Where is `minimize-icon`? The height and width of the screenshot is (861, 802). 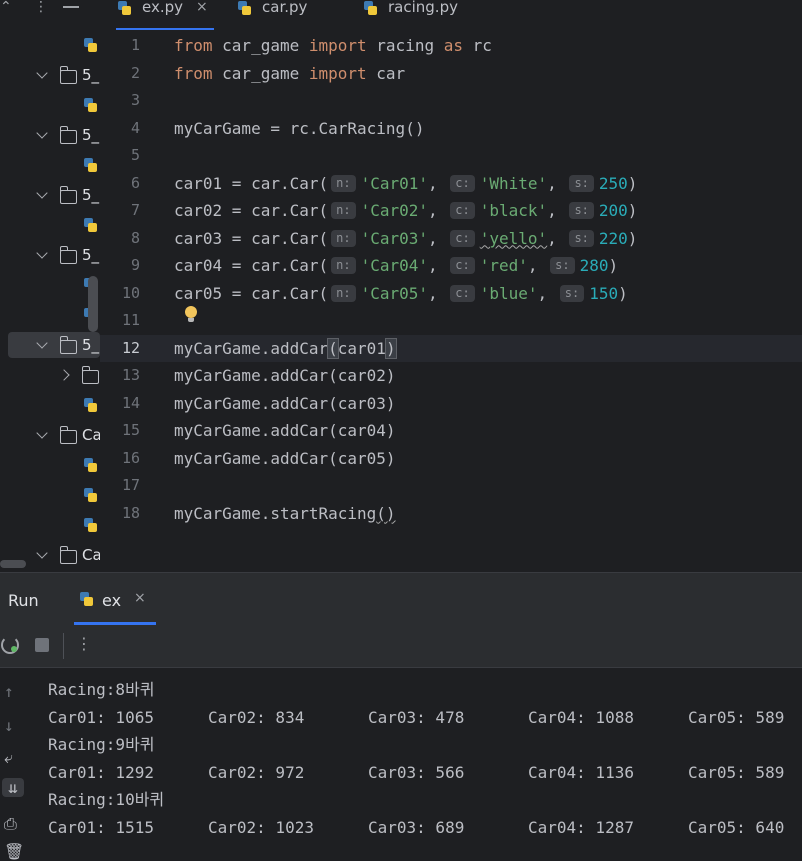
minimize-icon is located at coordinates (71, 7).